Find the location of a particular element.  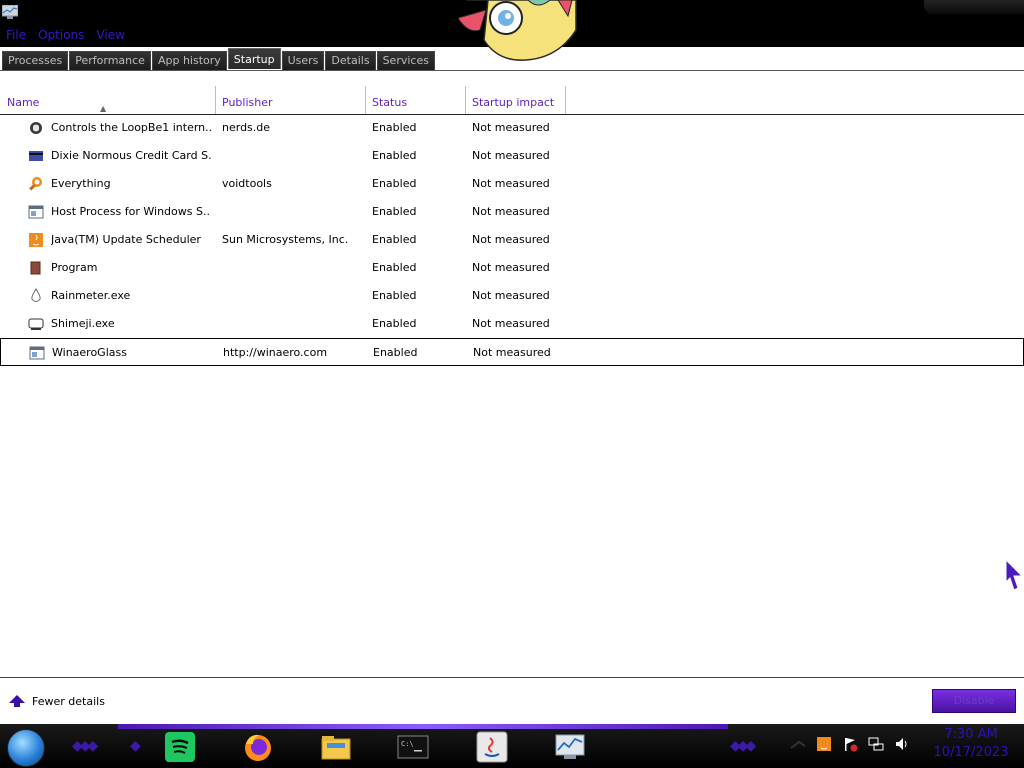

system-tray is located at coordinates (850, 744).